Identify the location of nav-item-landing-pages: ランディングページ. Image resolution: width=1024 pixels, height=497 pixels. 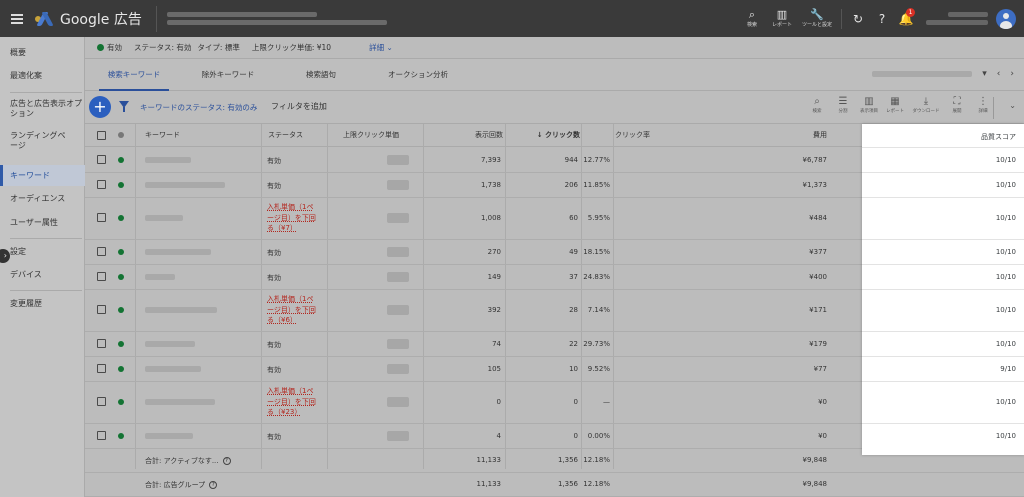
(38, 141).